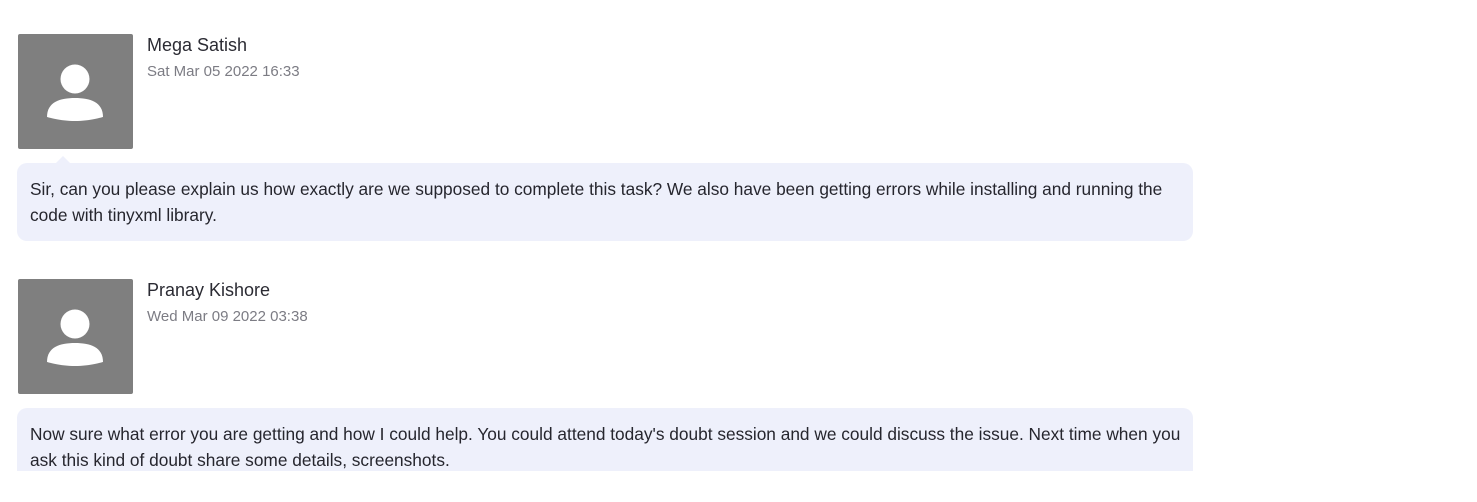  What do you see at coordinates (227, 316) in the screenshot?
I see `comment-timestamp: Wed Mar 09 2022 03:38` at bounding box center [227, 316].